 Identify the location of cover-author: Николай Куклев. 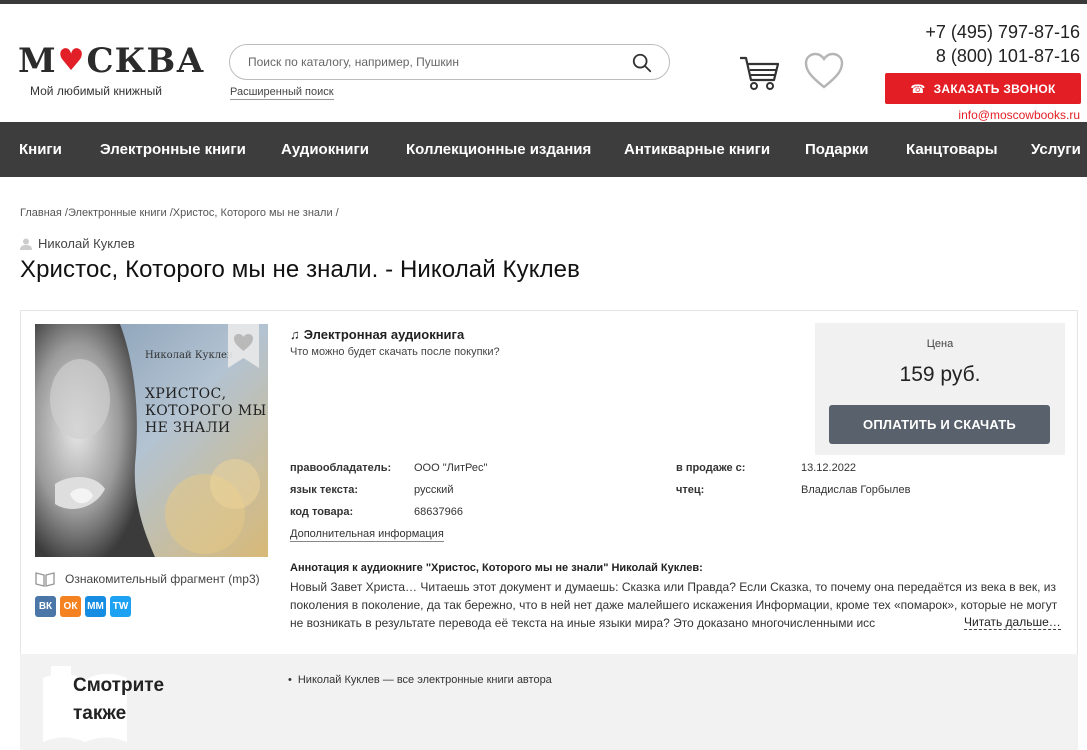
(189, 355).